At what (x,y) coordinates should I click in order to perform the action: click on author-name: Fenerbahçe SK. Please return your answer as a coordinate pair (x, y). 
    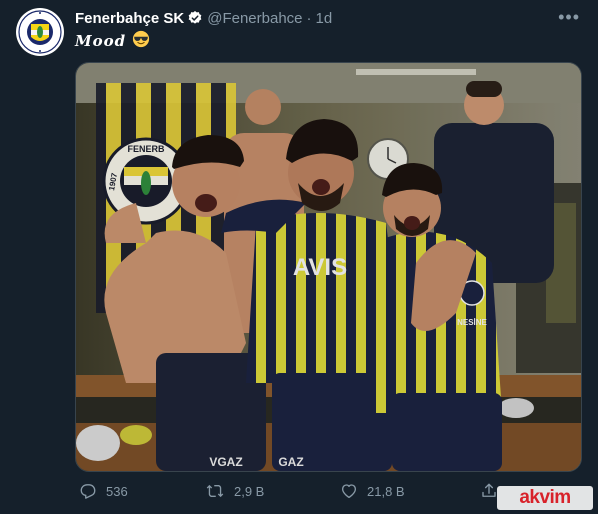
    Looking at the image, I should click on (129, 18).